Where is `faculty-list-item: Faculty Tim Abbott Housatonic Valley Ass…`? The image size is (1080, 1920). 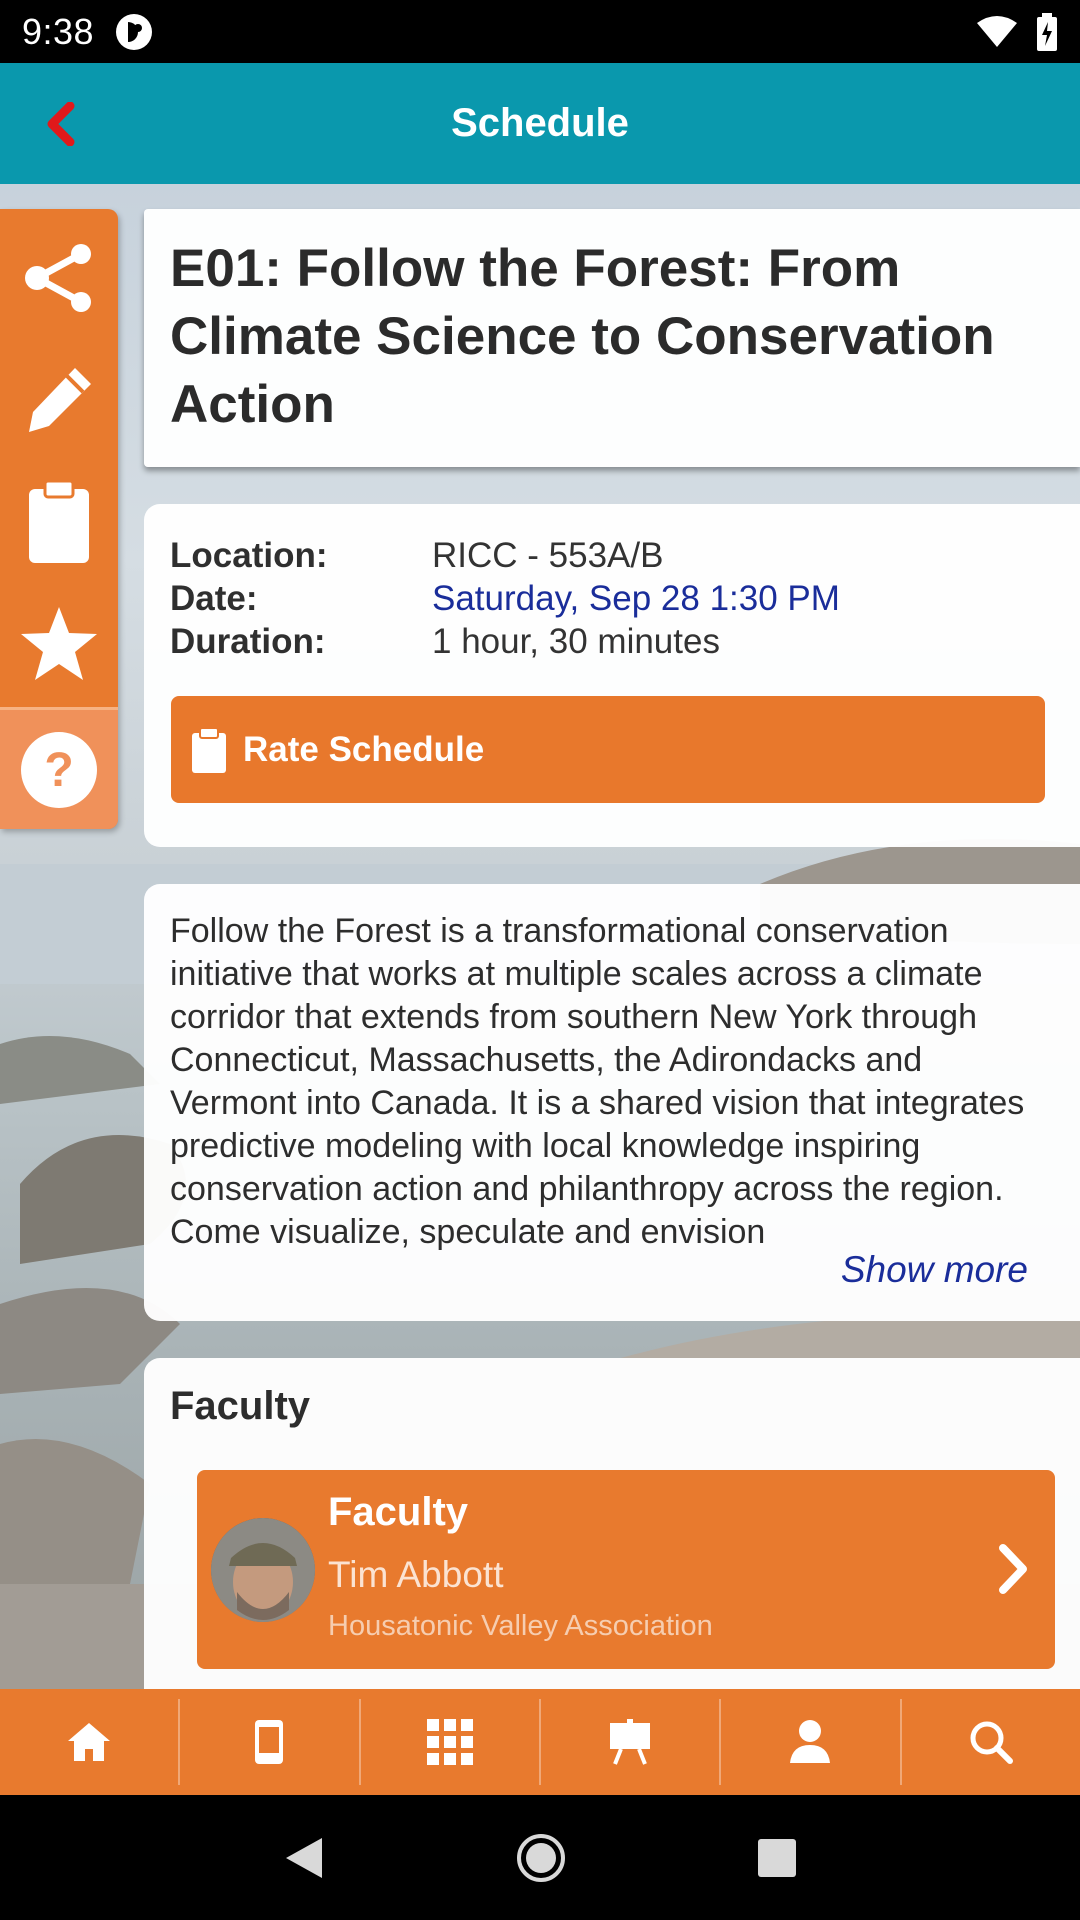 faculty-list-item: Faculty Tim Abbott Housatonic Valley Ass… is located at coordinates (626, 1569).